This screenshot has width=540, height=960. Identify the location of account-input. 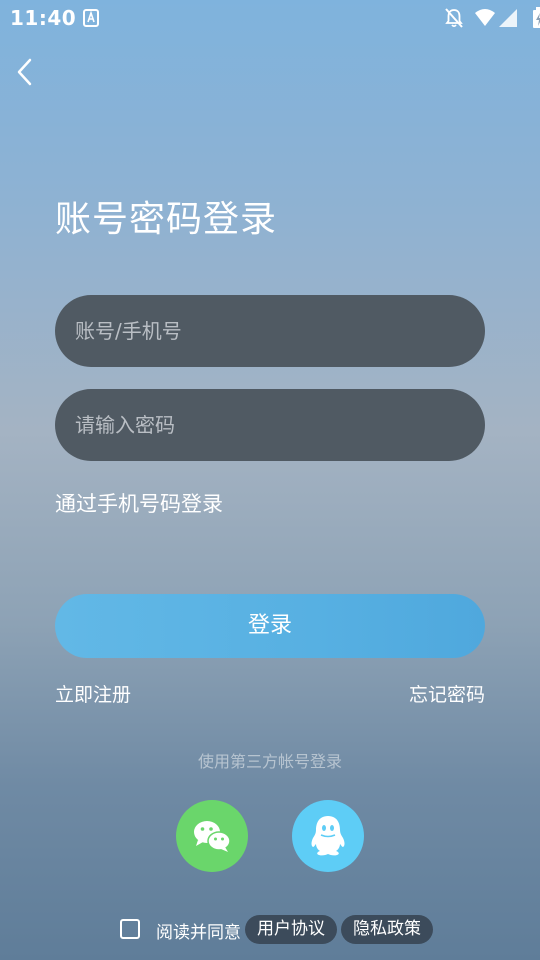
(270, 331).